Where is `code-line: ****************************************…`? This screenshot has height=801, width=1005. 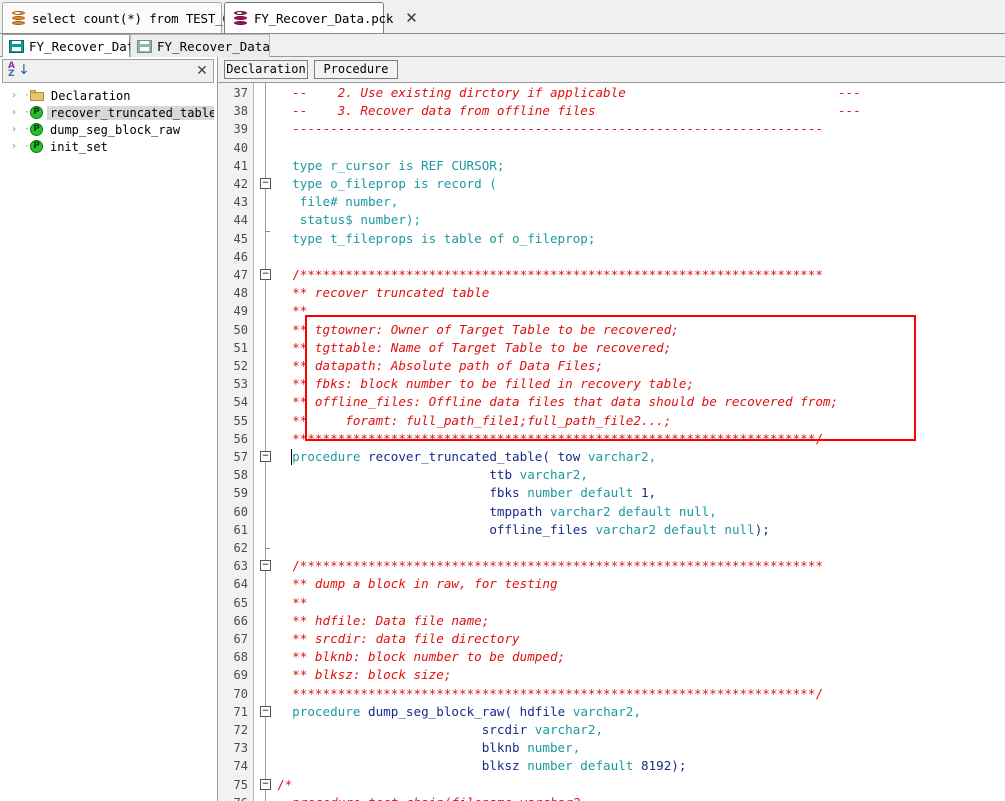 code-line: ****************************************… is located at coordinates (550, 694).